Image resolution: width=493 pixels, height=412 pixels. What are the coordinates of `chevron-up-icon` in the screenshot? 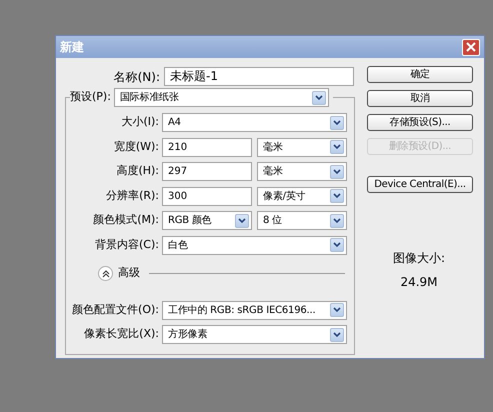 It's located at (106, 274).